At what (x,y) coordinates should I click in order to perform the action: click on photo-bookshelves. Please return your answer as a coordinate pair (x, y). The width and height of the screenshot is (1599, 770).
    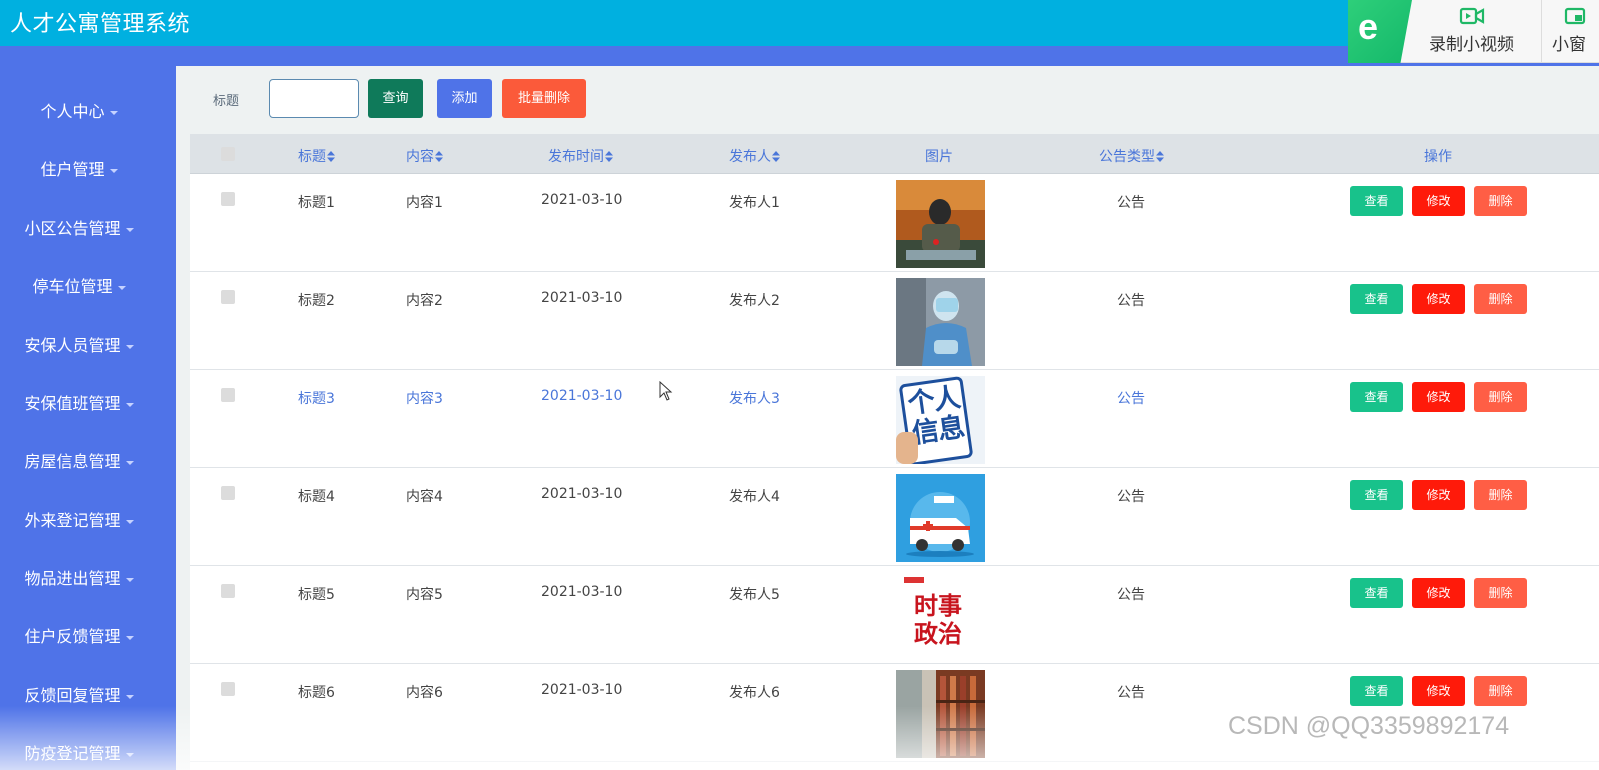
    Looking at the image, I should click on (940, 714).